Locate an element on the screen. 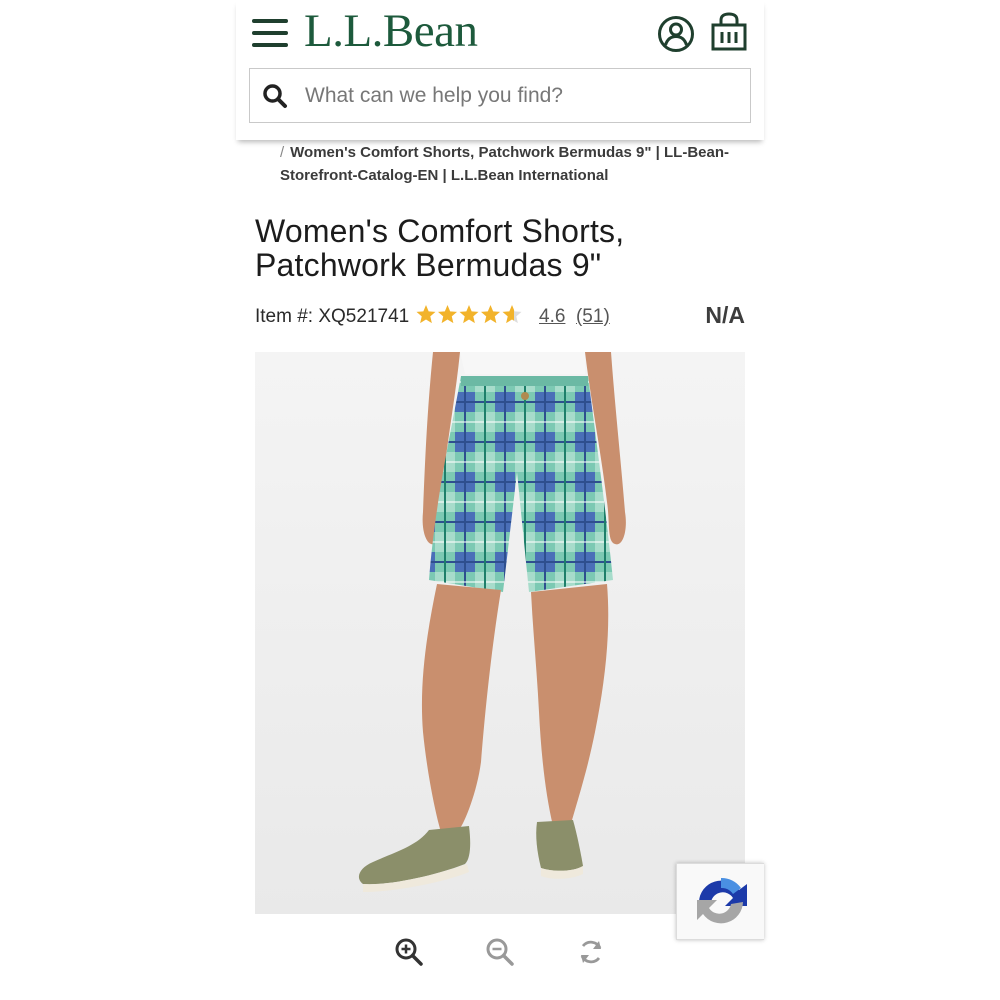 This screenshot has width=1000, height=1000. item-number: Item #: XQ521741 is located at coordinates (332, 316).